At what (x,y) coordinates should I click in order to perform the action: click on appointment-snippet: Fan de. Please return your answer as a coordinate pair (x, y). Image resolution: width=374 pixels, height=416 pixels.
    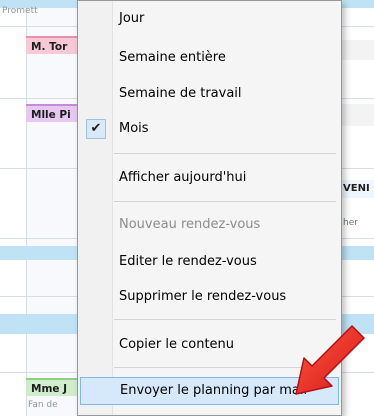
    Looking at the image, I should click on (43, 405).